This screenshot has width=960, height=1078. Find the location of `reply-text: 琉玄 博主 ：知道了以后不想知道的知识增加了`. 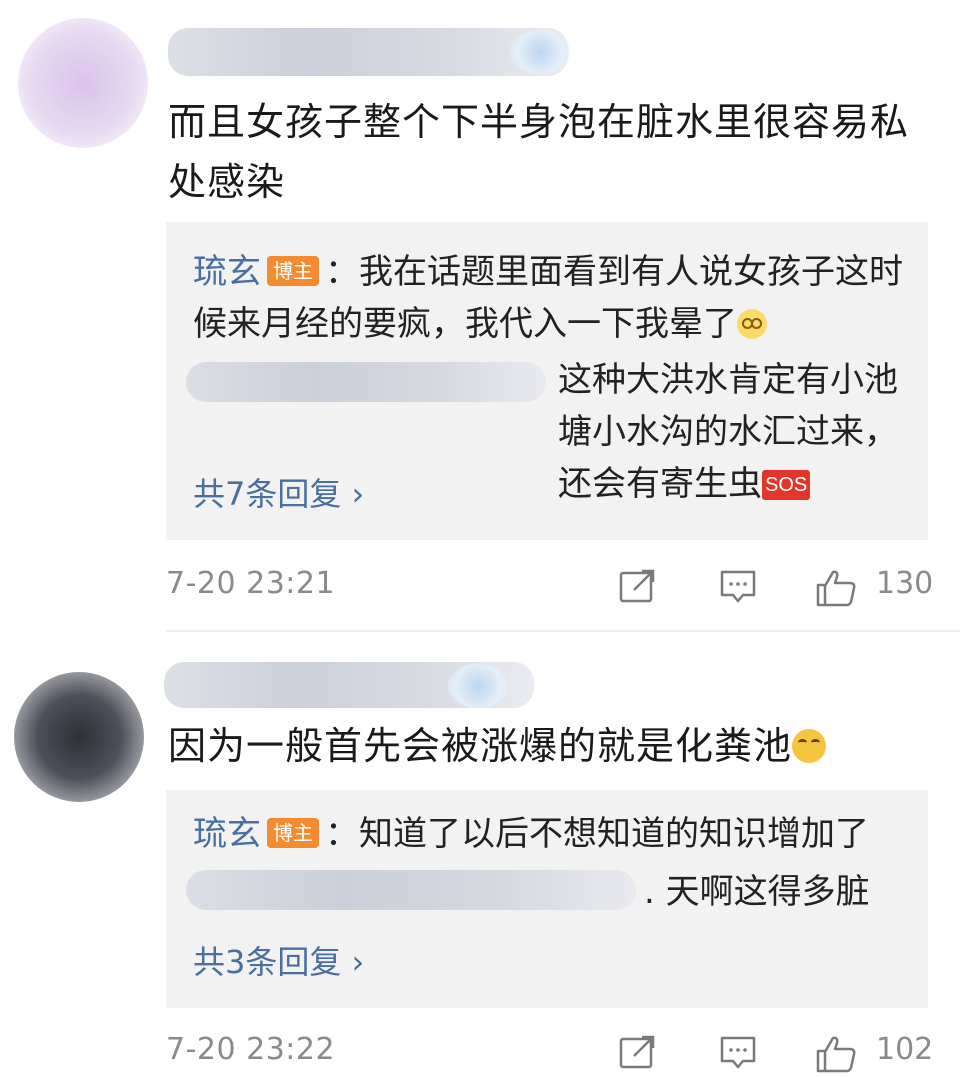

reply-text: 琉玄 博主 ：知道了以后不想知道的知识增加了 is located at coordinates (531, 834).